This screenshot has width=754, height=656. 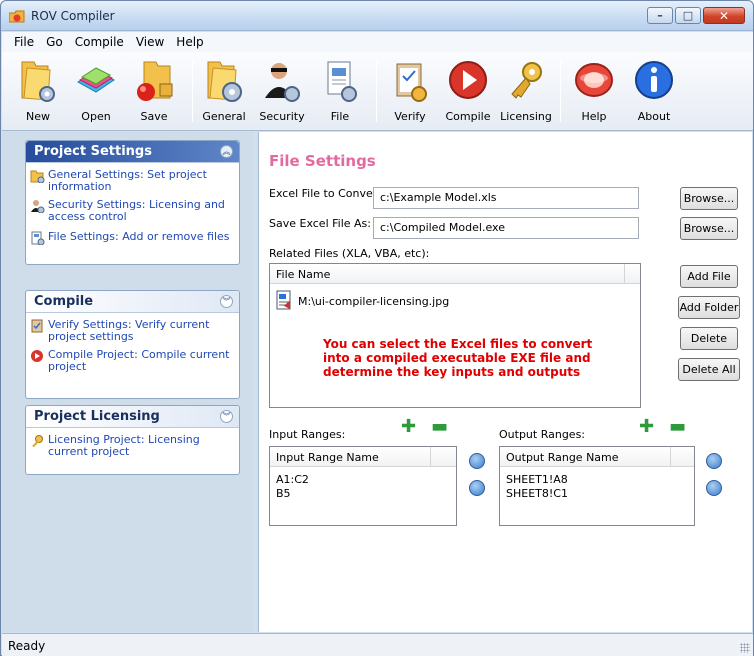 I want to click on add-file-button: Add File, so click(x=709, y=276).